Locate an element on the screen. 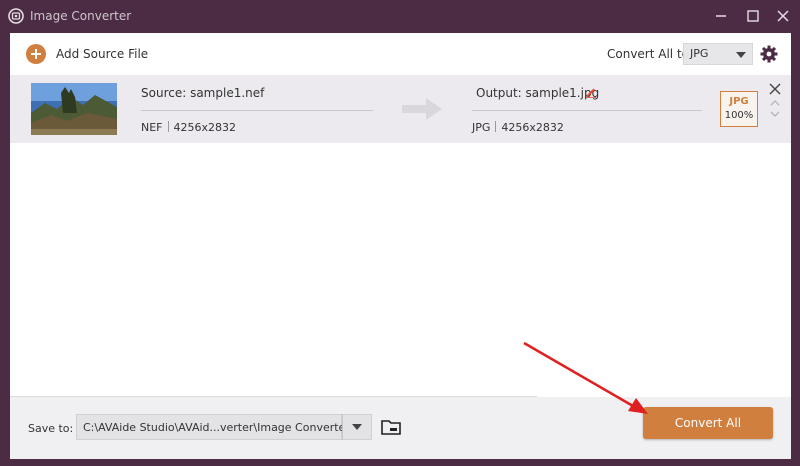 This screenshot has width=800, height=466. add-source-file-label: Add Source File is located at coordinates (102, 54).